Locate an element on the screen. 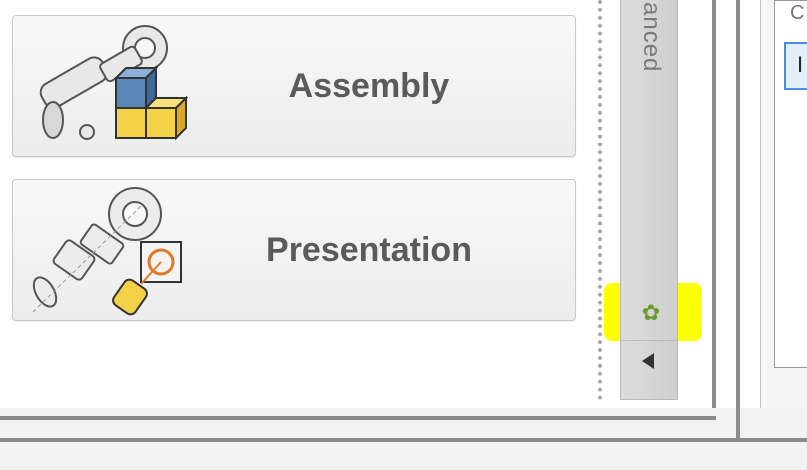 This screenshot has width=807, height=470. presentation-icon is located at coordinates (105, 252).